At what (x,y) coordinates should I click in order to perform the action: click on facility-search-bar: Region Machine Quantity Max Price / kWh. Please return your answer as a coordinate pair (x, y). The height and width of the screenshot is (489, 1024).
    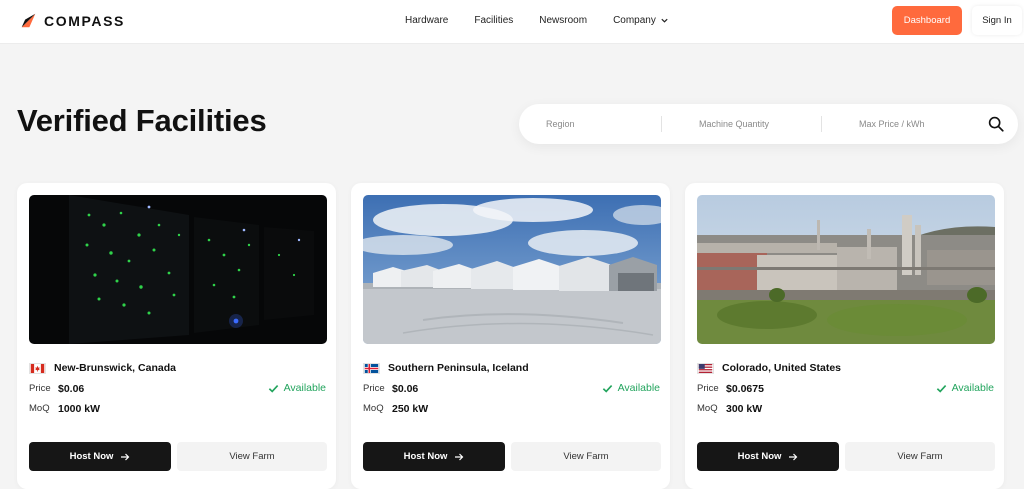
    Looking at the image, I should click on (768, 124).